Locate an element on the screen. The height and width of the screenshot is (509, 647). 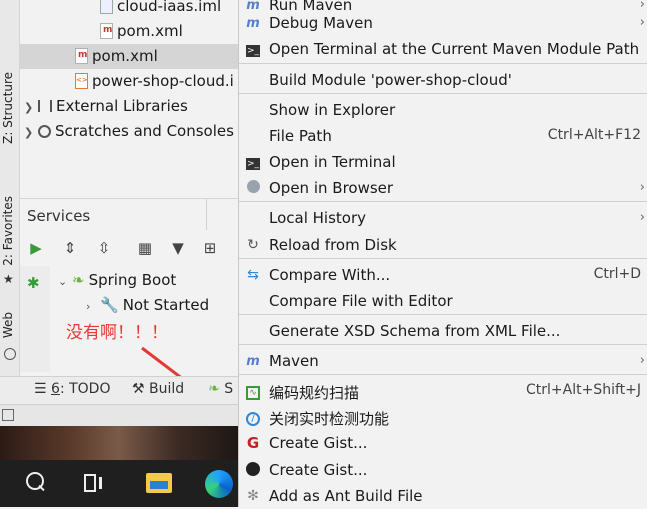
favorites-tab: 2: Favorites is located at coordinates (8, 231).